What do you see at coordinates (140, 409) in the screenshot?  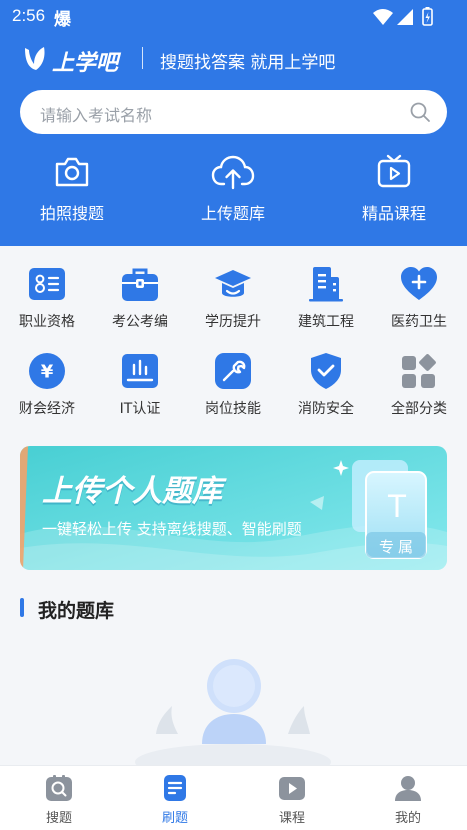 I see `category-label: IT认证` at bounding box center [140, 409].